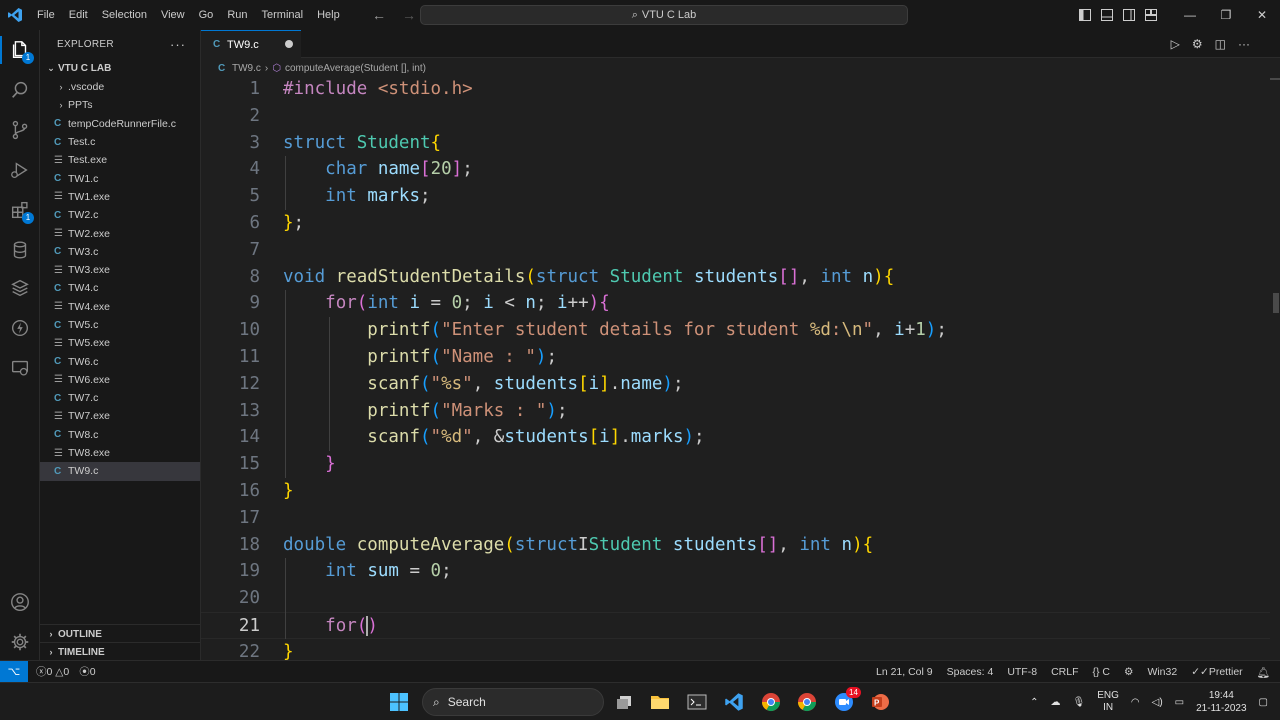 Image resolution: width=1280 pixels, height=720 pixels. What do you see at coordinates (120, 124) in the screenshot?
I see `tree-file: CtempCodeRunnerFile.c` at bounding box center [120, 124].